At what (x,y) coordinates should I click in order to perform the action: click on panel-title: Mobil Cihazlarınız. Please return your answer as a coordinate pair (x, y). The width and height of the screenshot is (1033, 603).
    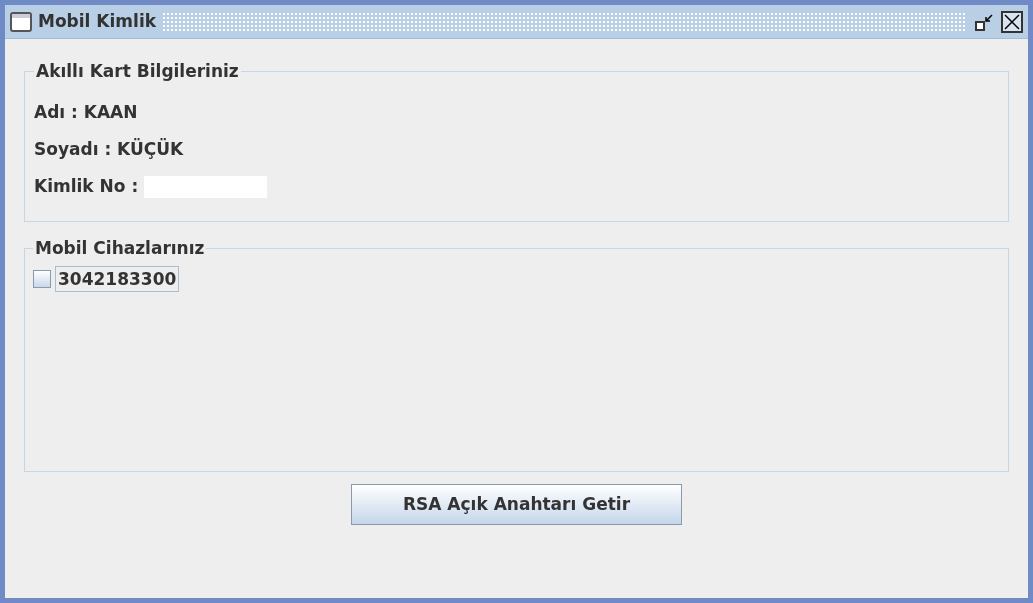
    Looking at the image, I should click on (120, 248).